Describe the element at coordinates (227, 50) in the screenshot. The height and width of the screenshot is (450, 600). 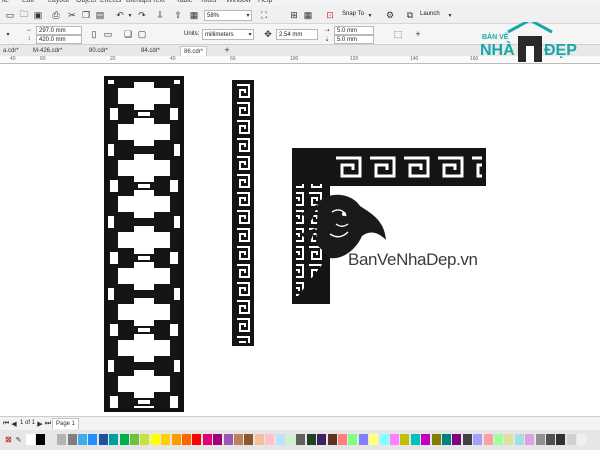
I see `add-tab-icon: +` at that location.